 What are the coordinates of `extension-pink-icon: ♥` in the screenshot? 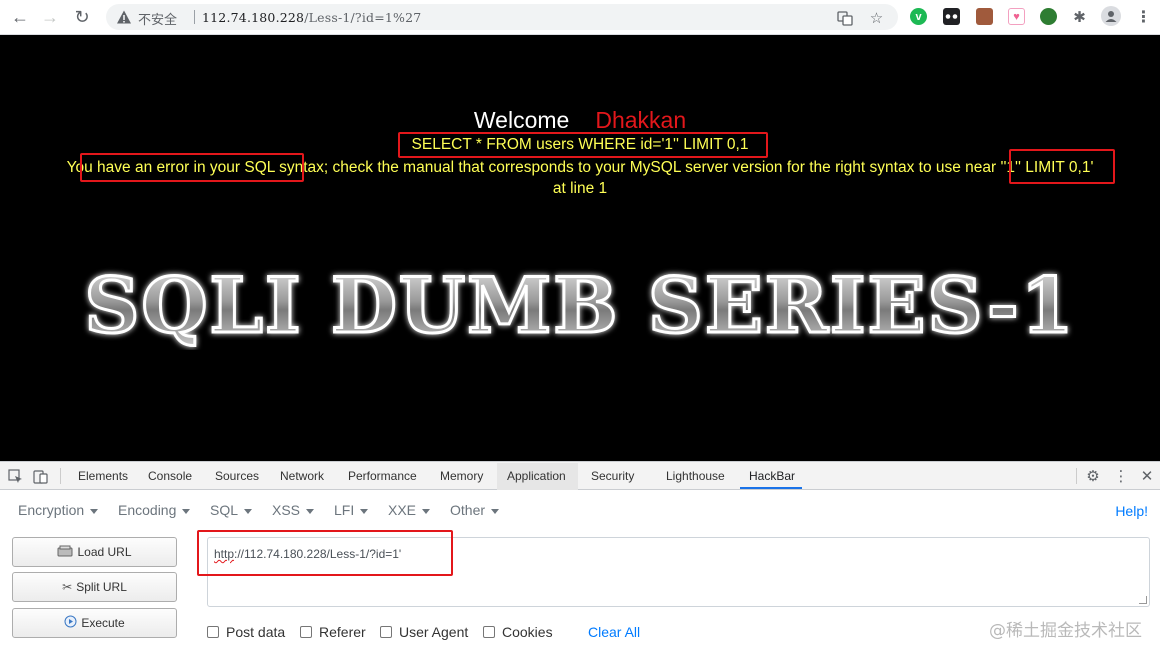 It's located at (1016, 16).